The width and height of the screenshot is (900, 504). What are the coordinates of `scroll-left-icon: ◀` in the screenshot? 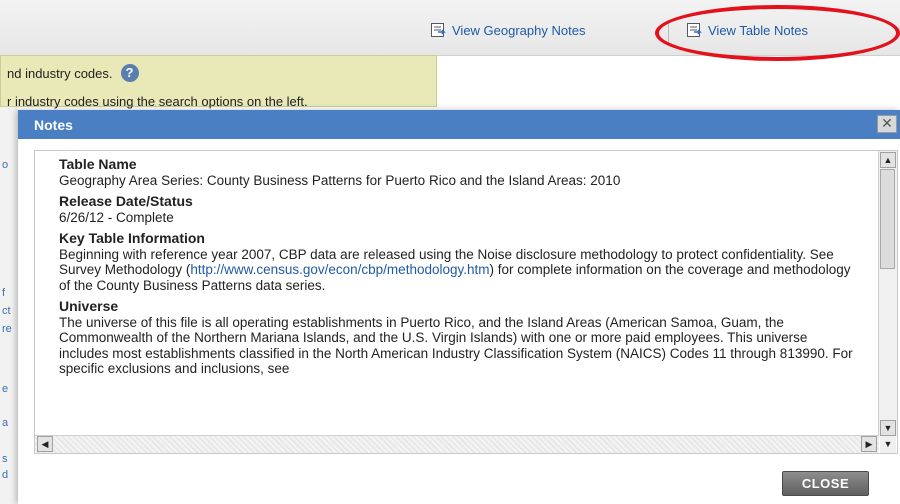 It's located at (45, 444).